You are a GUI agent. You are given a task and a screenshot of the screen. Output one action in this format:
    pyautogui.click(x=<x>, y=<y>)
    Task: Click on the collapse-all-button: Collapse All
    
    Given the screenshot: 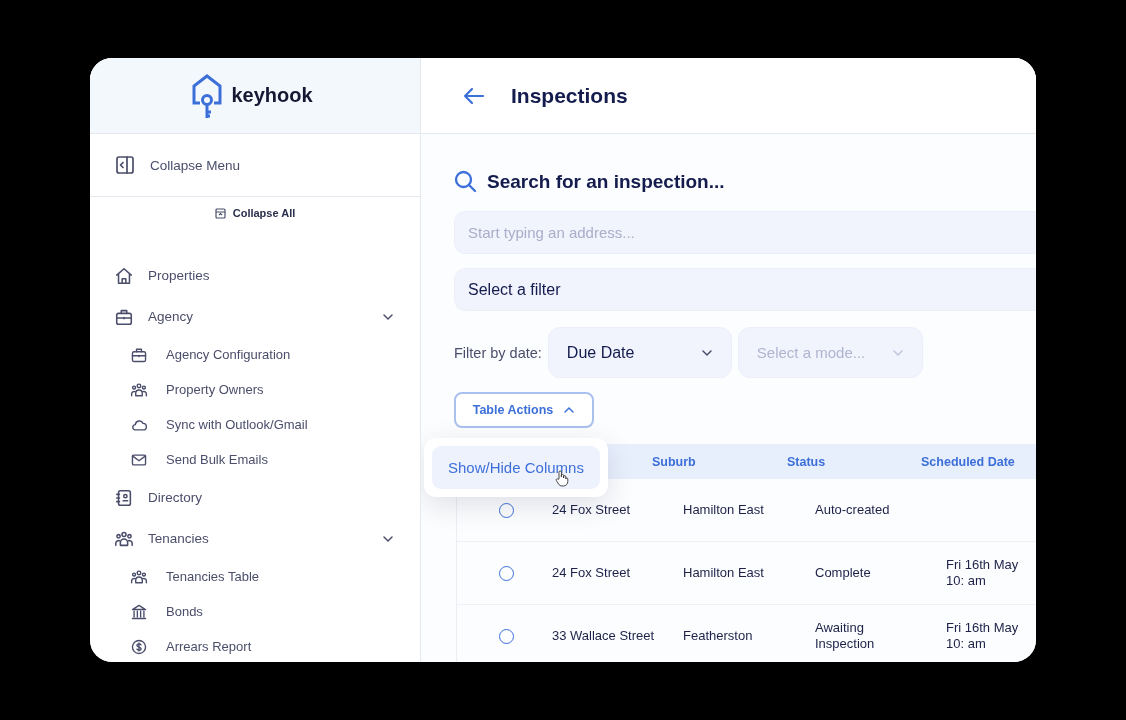 What is the action you would take?
    pyautogui.click(x=255, y=213)
    